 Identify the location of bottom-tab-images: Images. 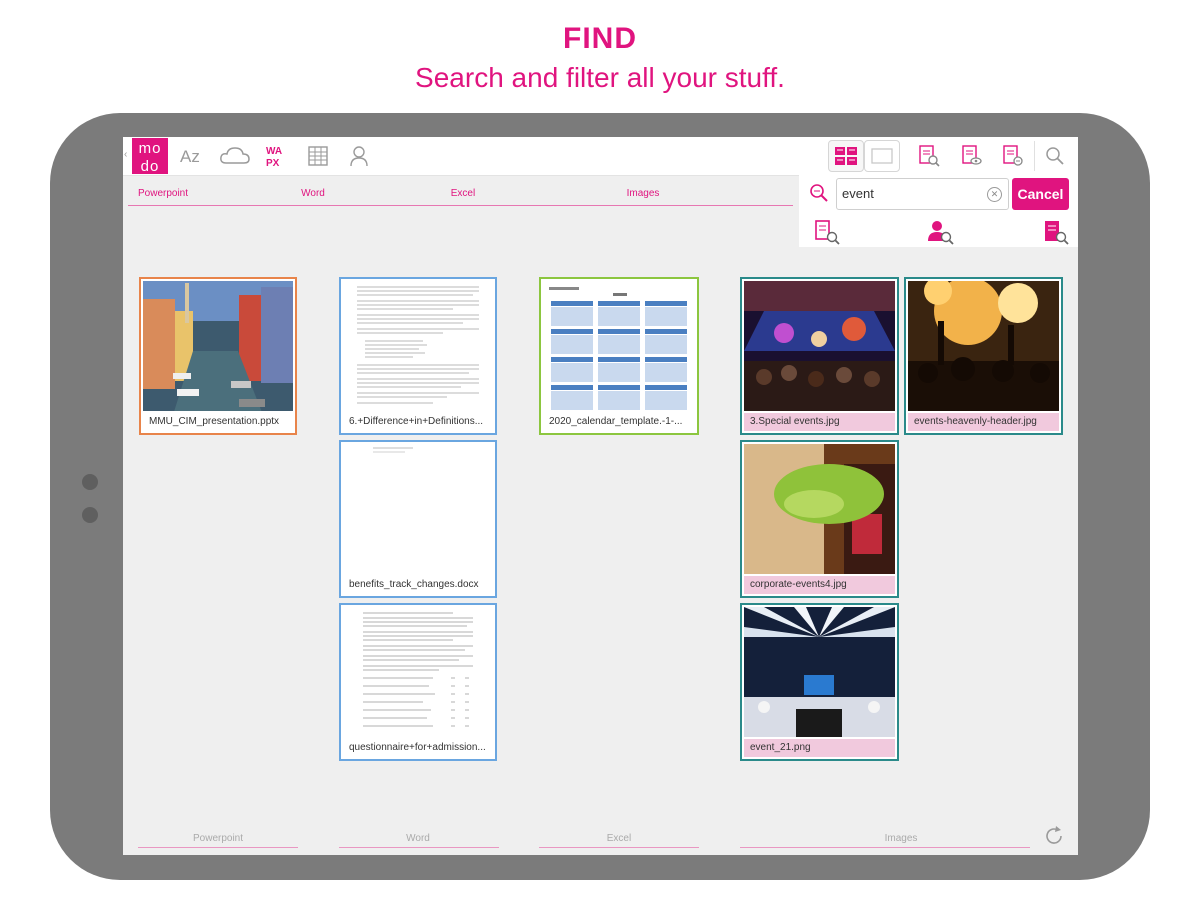
(901, 838).